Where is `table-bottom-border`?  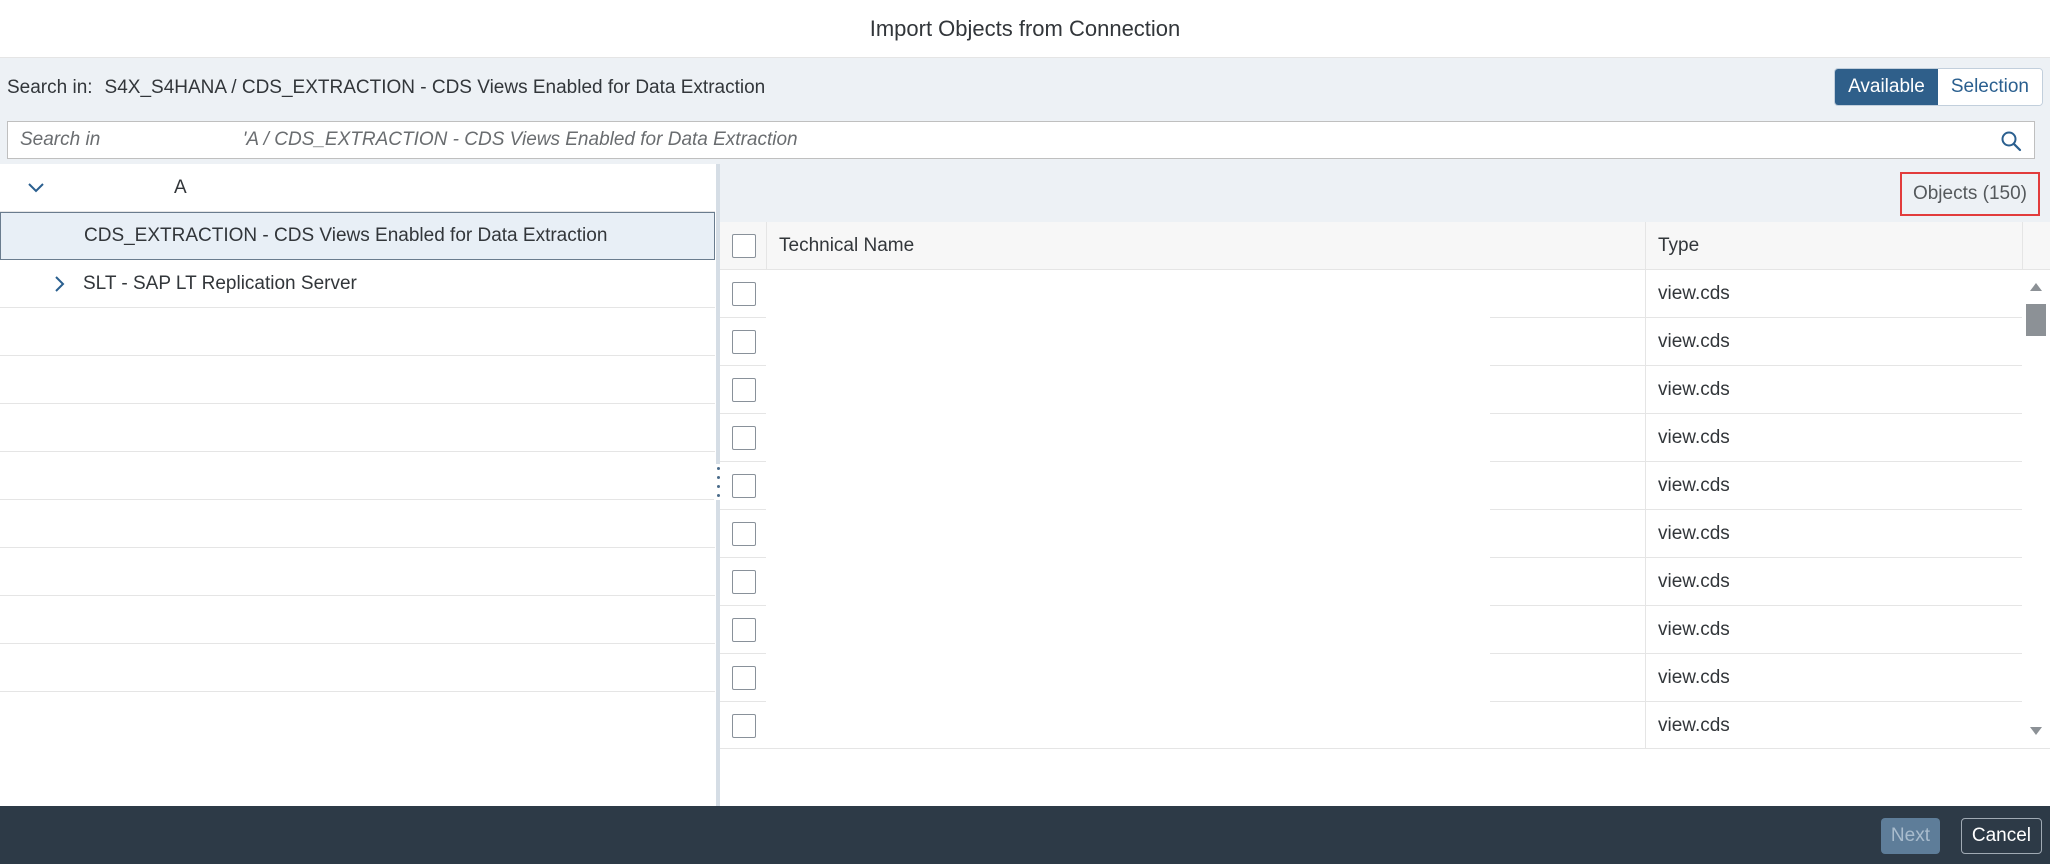
table-bottom-border is located at coordinates (1385, 748).